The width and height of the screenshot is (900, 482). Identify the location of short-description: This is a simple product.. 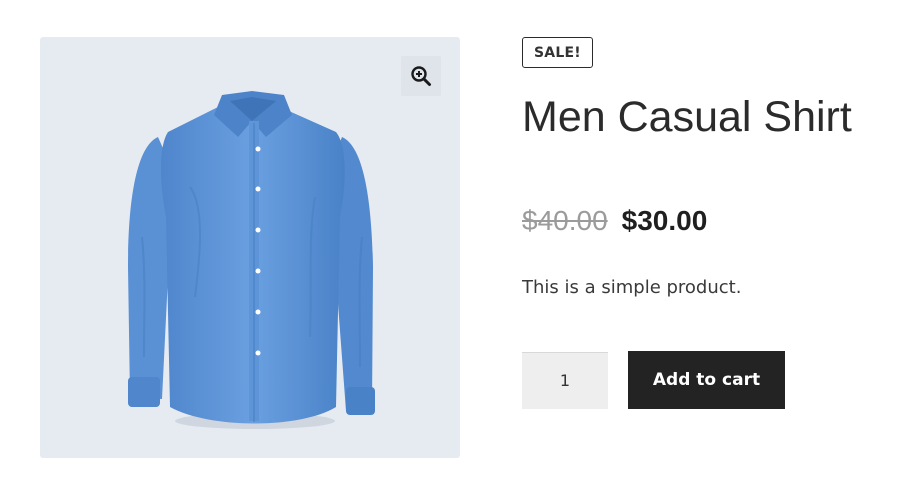
(632, 288).